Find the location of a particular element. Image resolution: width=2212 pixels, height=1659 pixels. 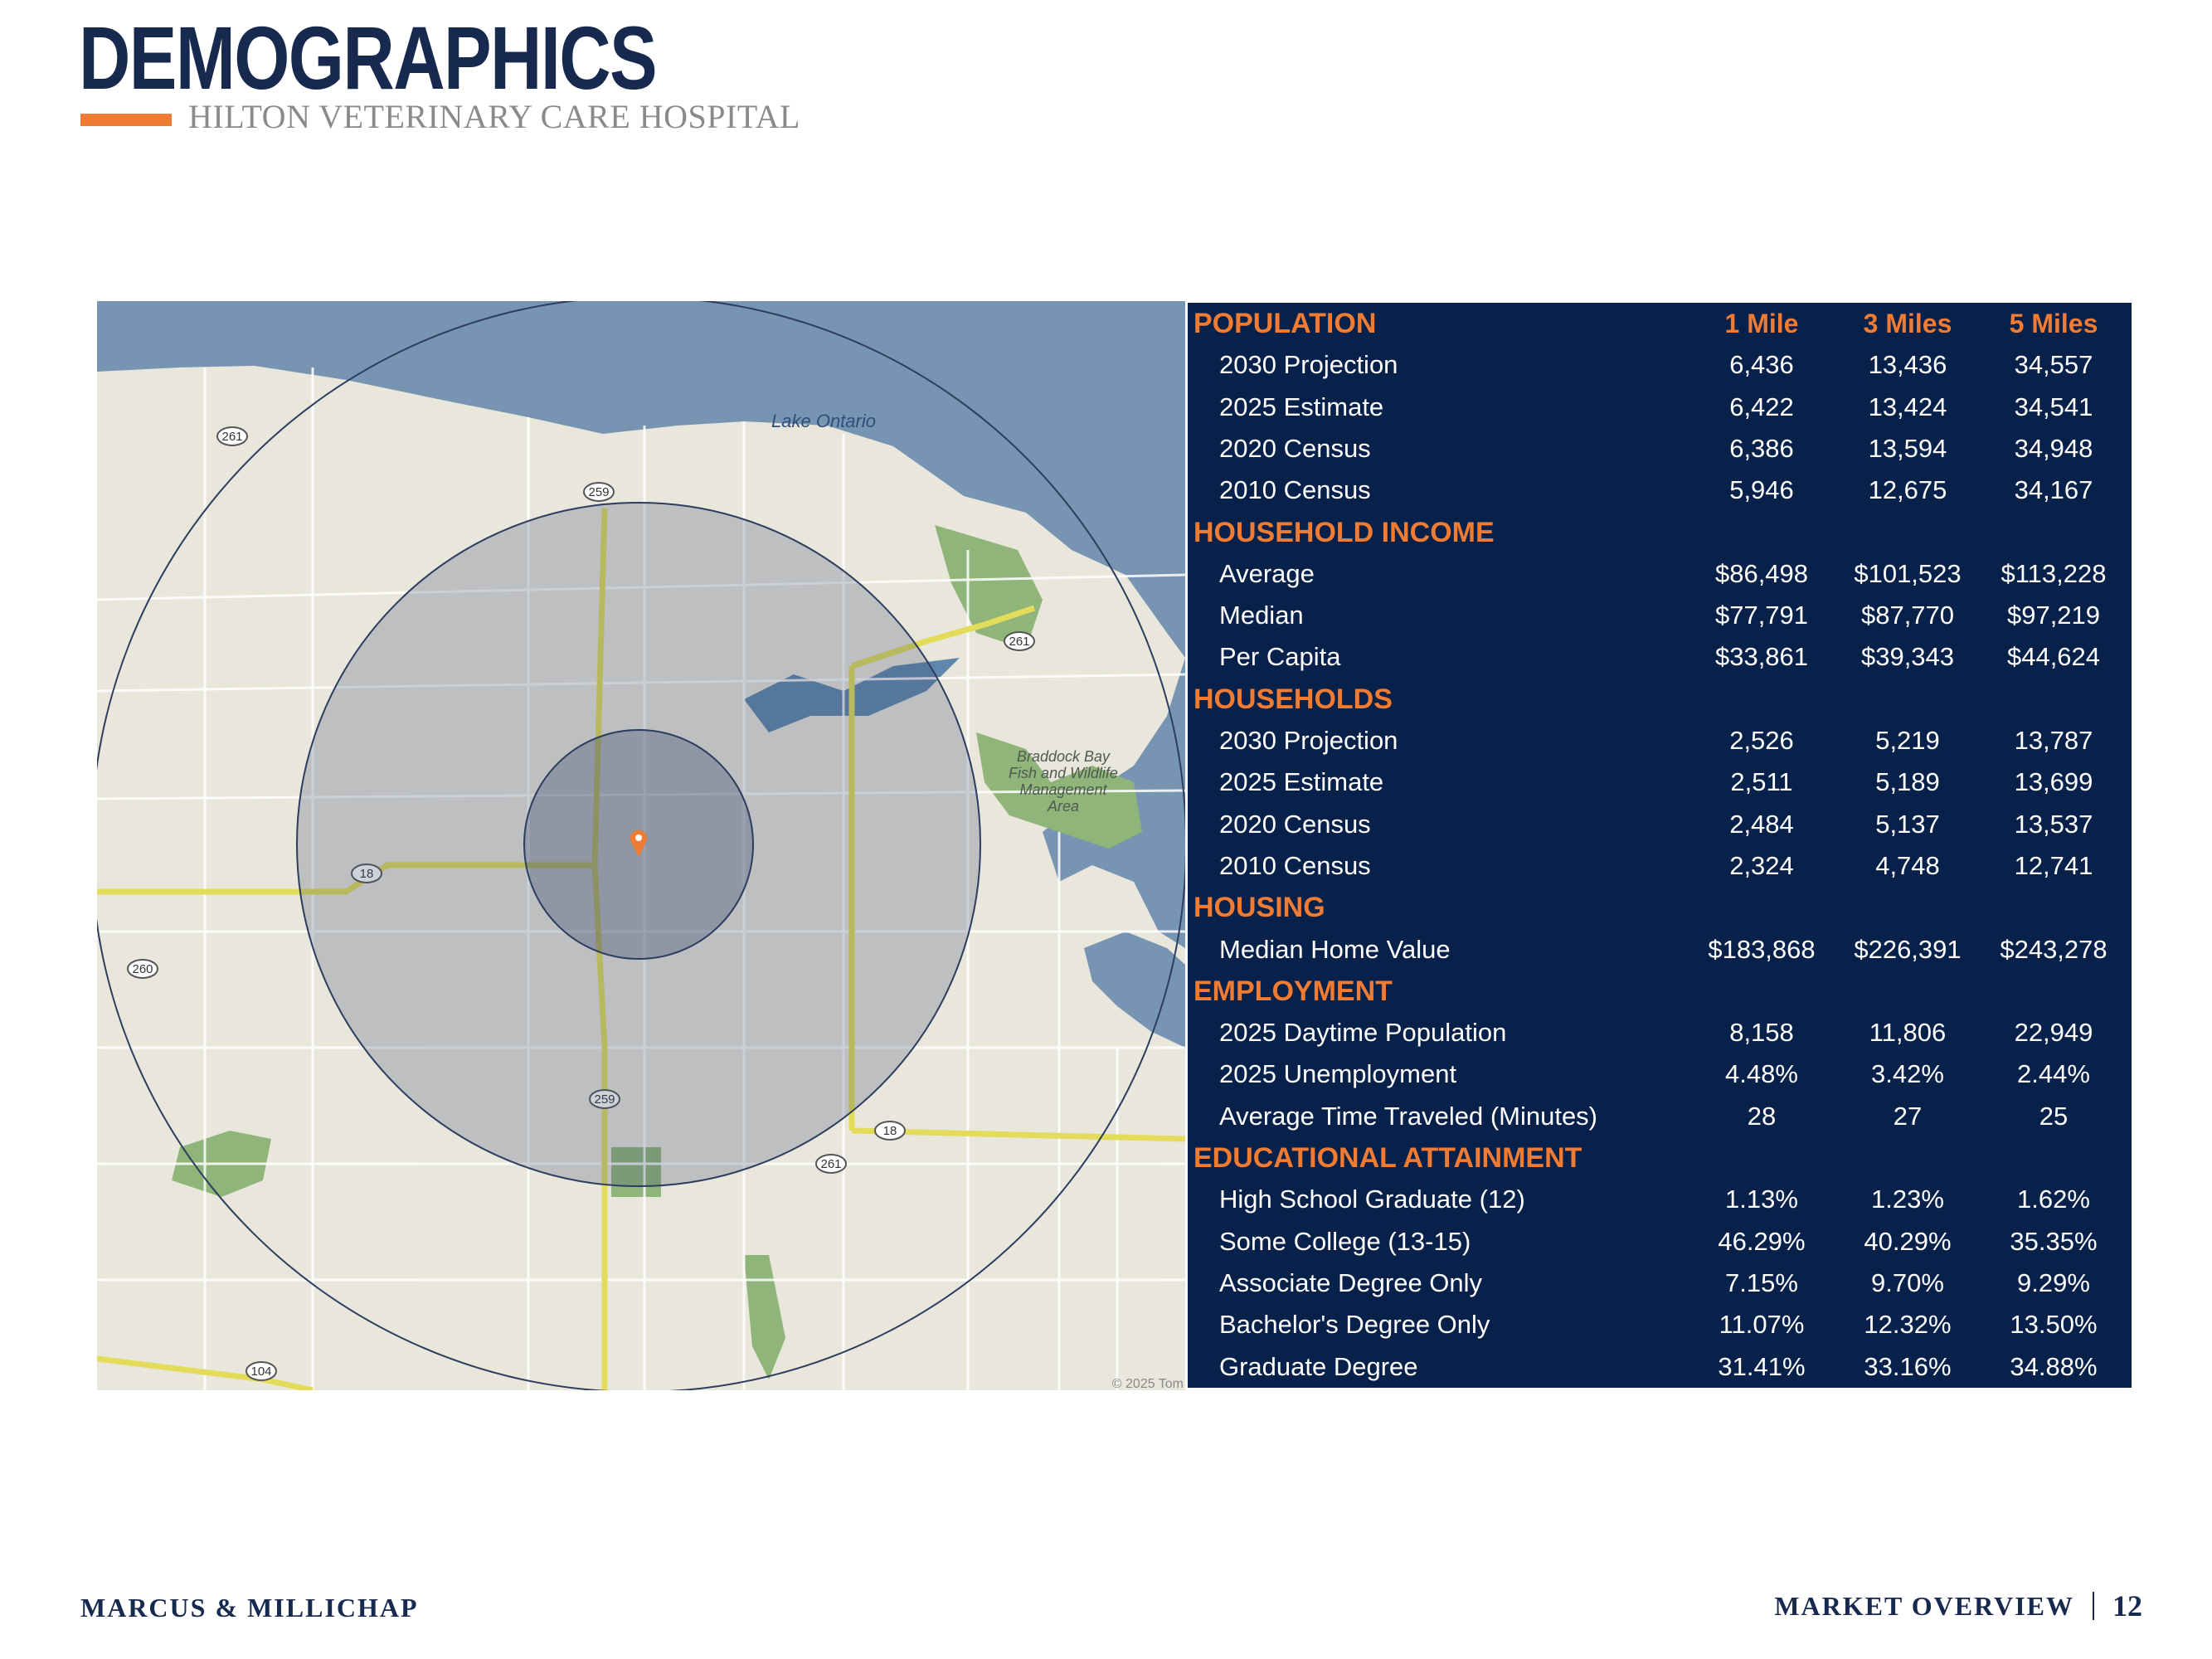

table-row: 2025 Estimate 6,422 13,424 34,541 is located at coordinates (1660, 407).